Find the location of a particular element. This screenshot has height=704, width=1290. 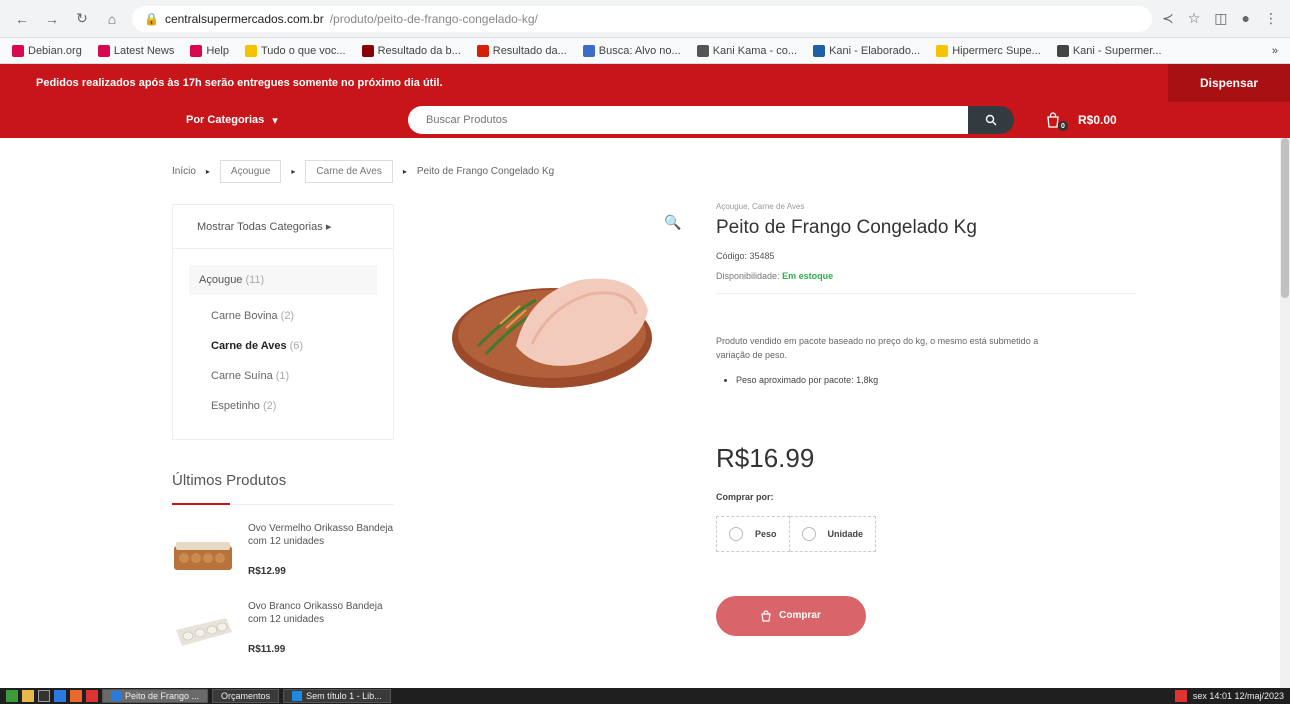

product-price: R$16.99 is located at coordinates (765, 457).